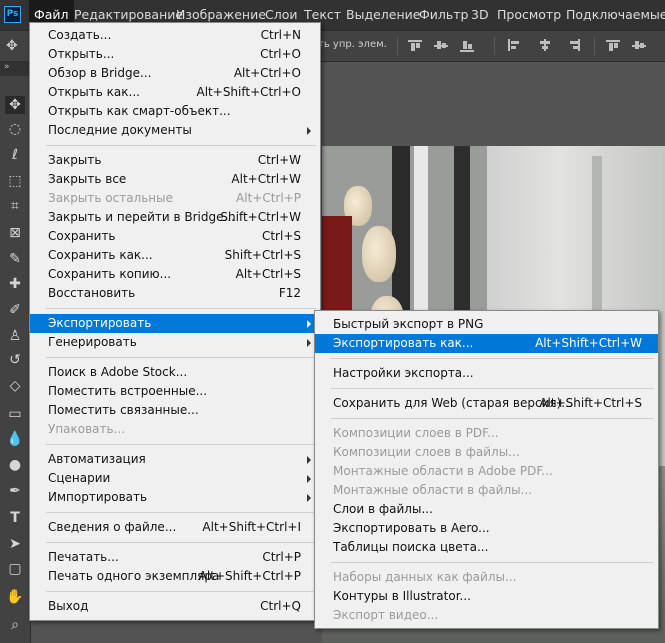 The image size is (665, 643). Describe the element at coordinates (175, 255) in the screenshot. I see `file-menu-item: Сохранить как... Shift+Ctrl+S` at that location.